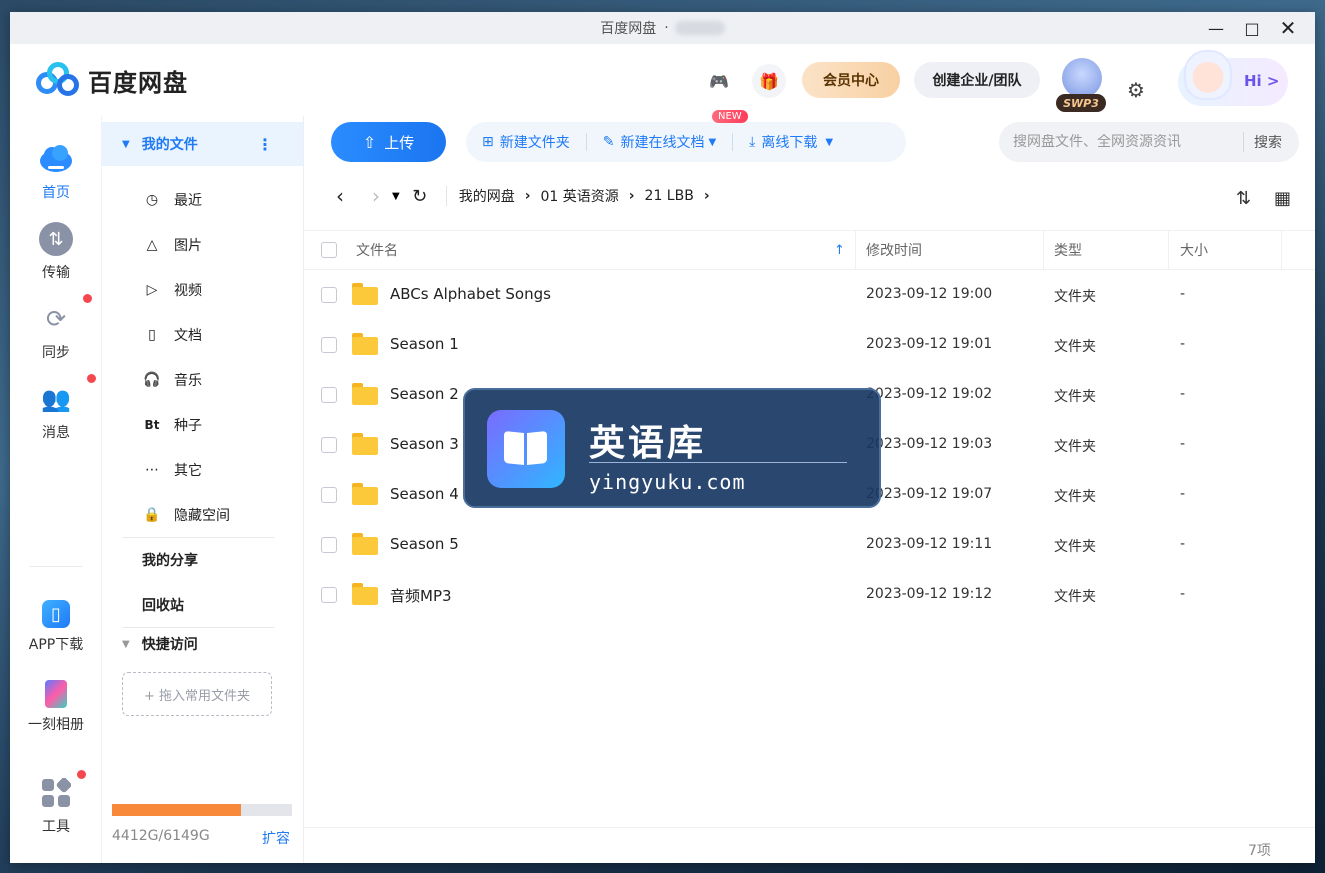  Describe the element at coordinates (160, 644) in the screenshot. I see `quick-access-header: ▼ 快捷访问` at that location.